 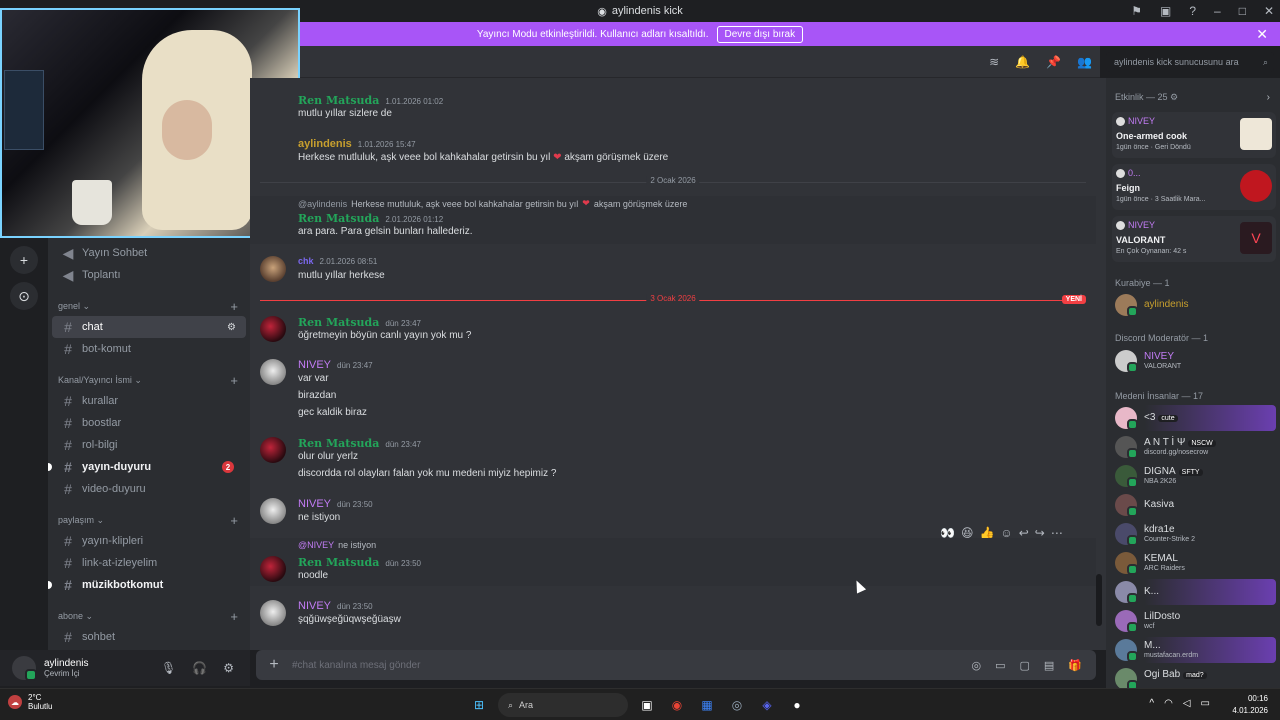 I want to click on member-item: NIVEY VALORANT, so click(x=1194, y=361).